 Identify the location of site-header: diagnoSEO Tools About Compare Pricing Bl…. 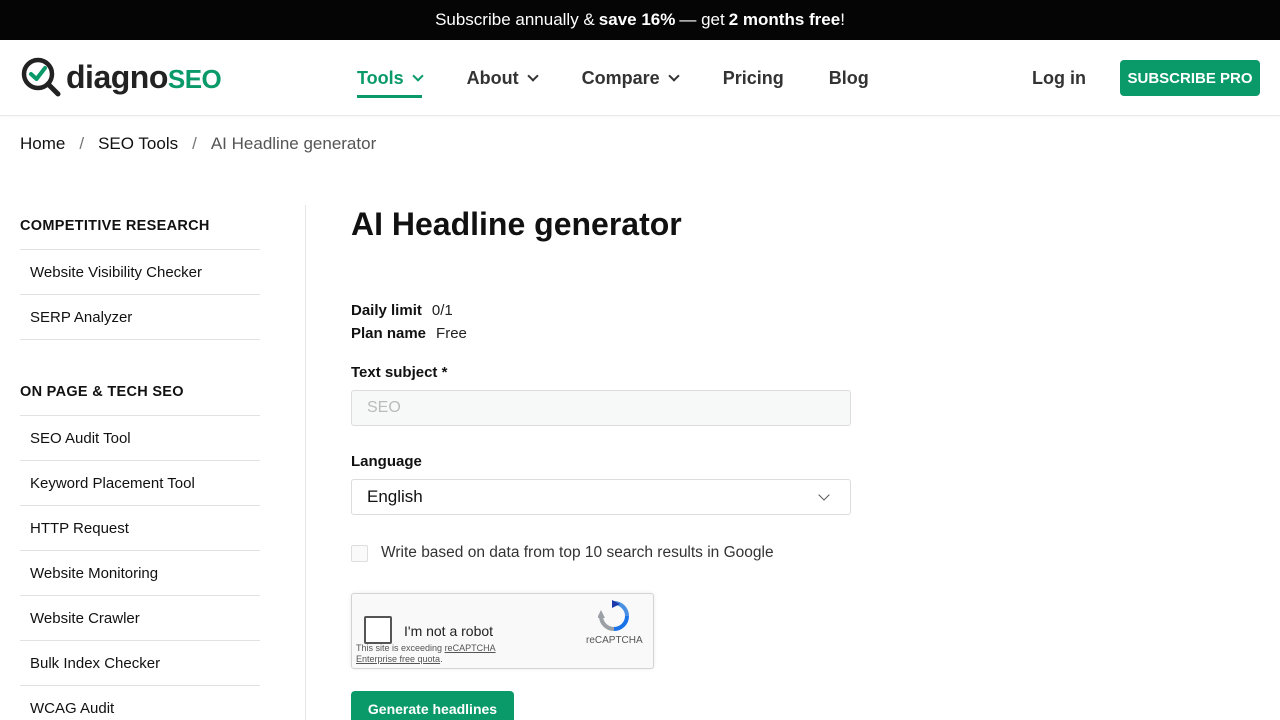
(640, 78).